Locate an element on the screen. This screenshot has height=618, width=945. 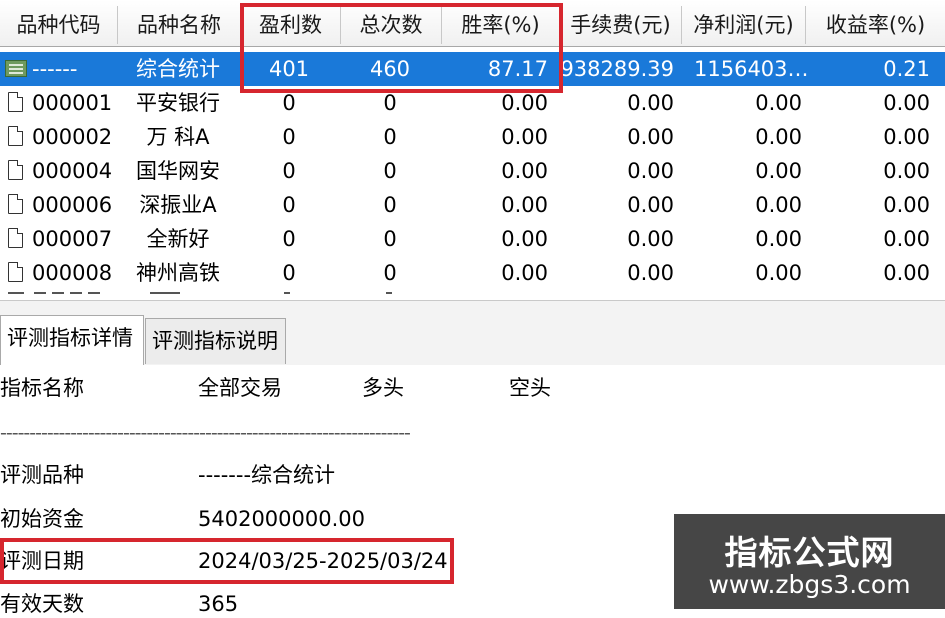
row-code: 000008 is located at coordinates (72, 273).